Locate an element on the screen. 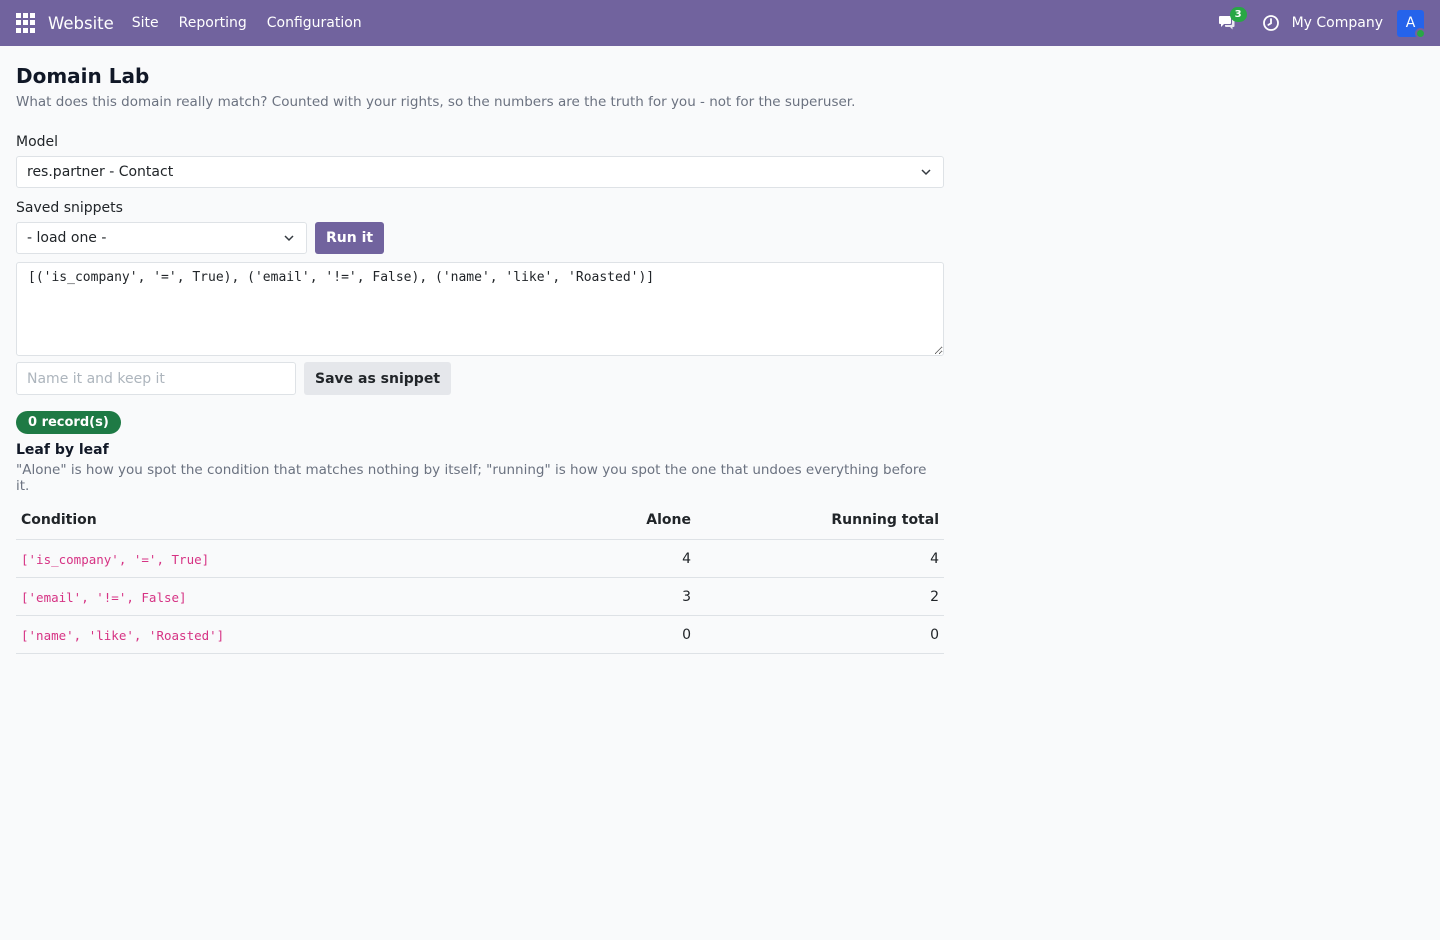 The image size is (1440, 940). company-switcher: My Company is located at coordinates (1337, 23).